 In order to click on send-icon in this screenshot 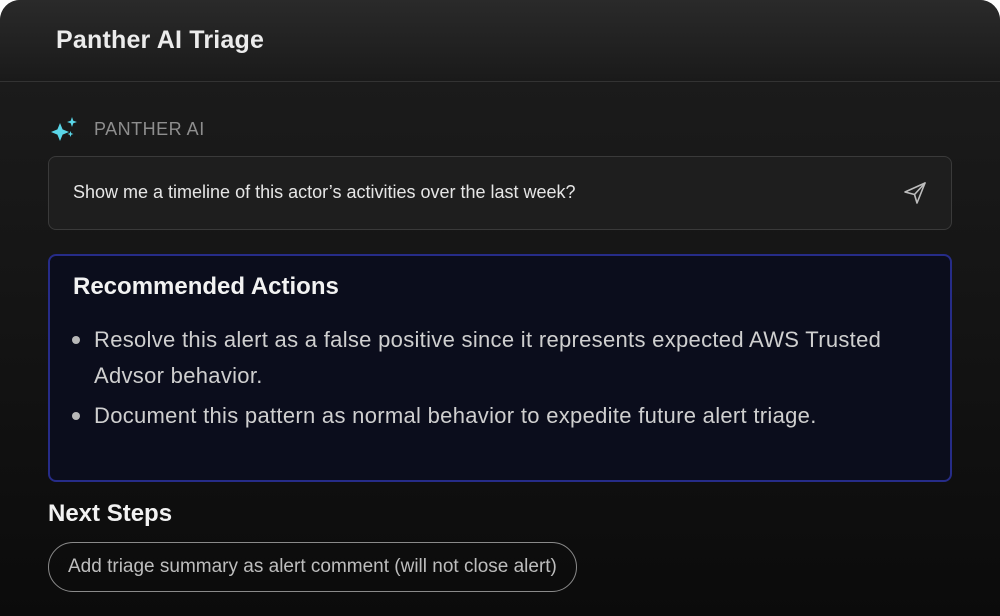, I will do `click(915, 193)`.